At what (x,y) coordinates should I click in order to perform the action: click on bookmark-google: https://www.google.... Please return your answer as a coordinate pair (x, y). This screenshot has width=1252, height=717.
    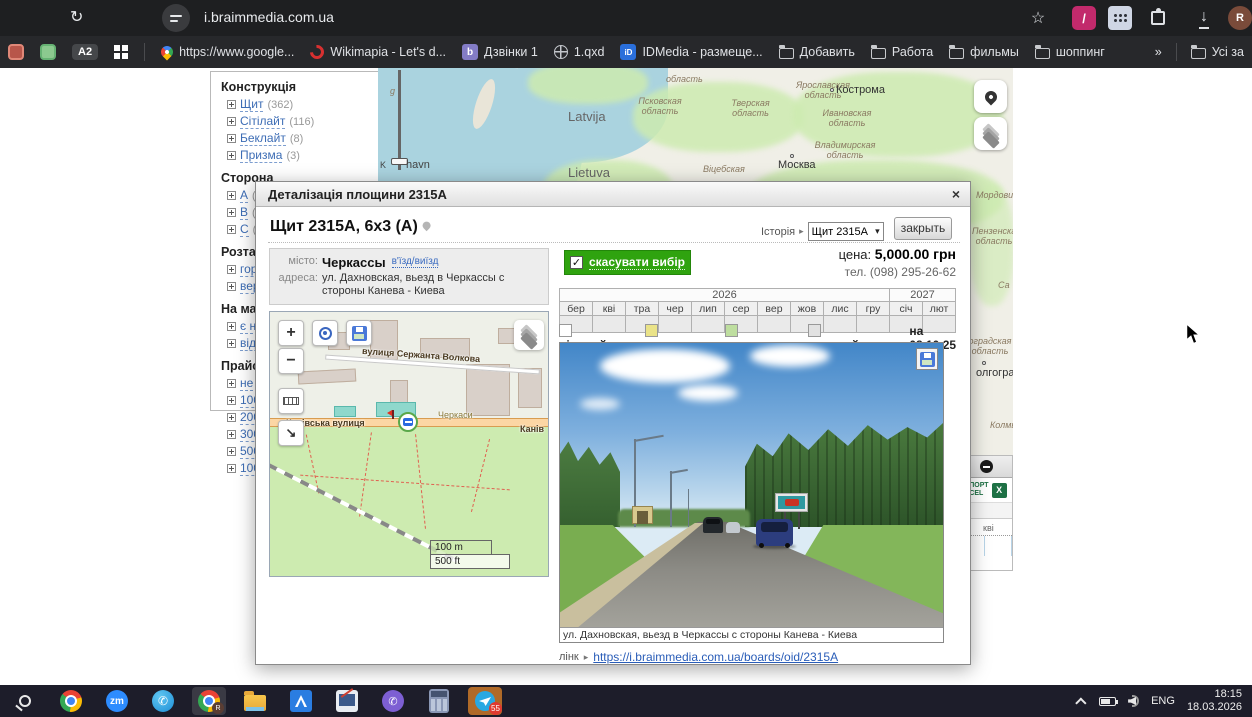
    Looking at the image, I should click on (226, 52).